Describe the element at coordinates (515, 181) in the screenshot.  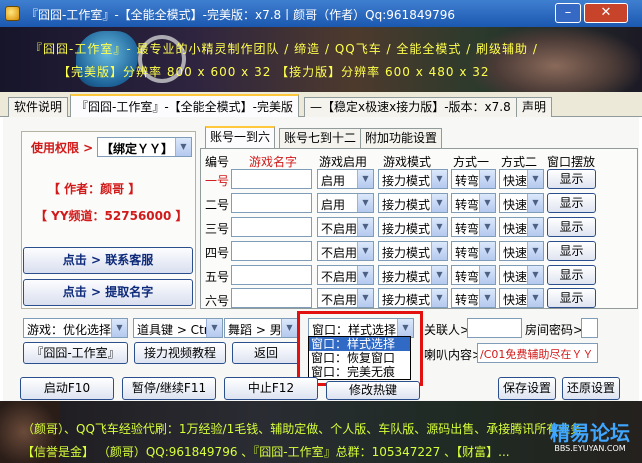
I see `way2-value: 快速` at that location.